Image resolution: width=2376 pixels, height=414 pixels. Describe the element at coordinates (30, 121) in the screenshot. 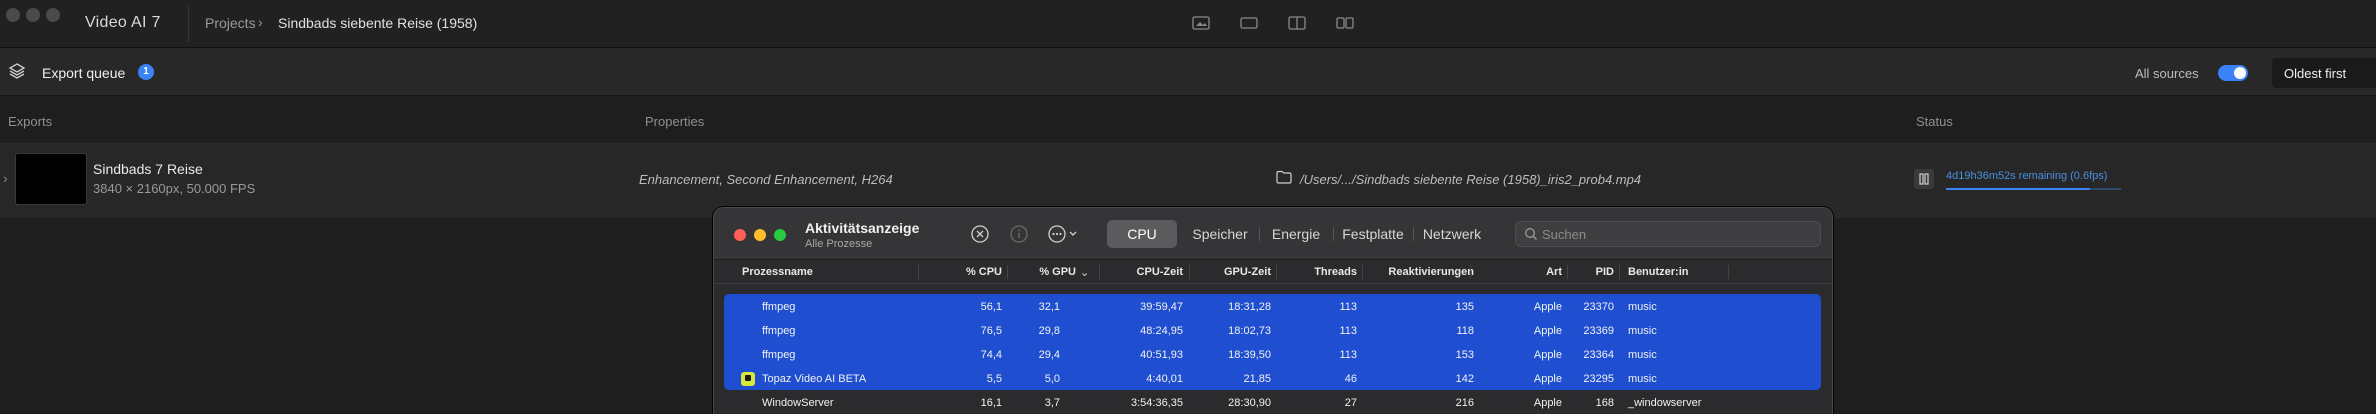

I see `column-header-exports: Exports` at that location.